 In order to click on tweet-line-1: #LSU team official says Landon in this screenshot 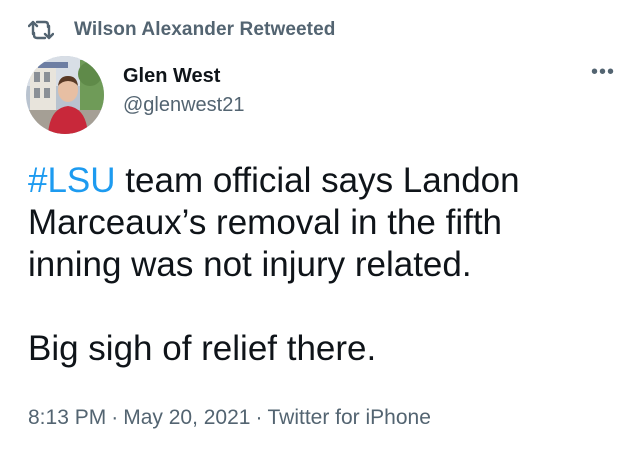, I will do `click(323, 181)`.